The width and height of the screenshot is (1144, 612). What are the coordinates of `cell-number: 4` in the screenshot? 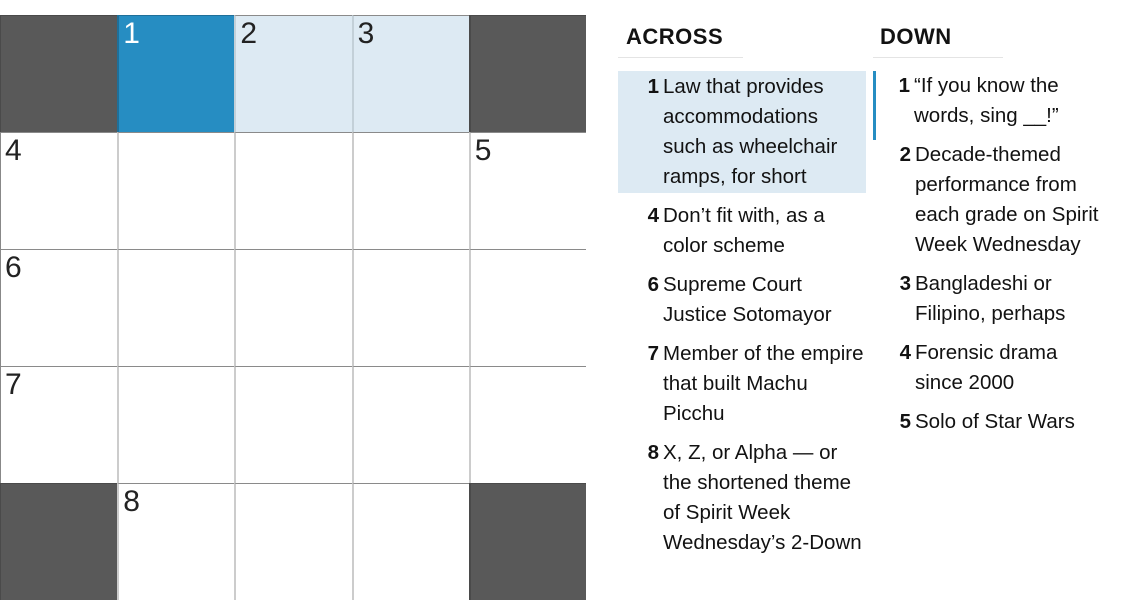 It's located at (13, 150).